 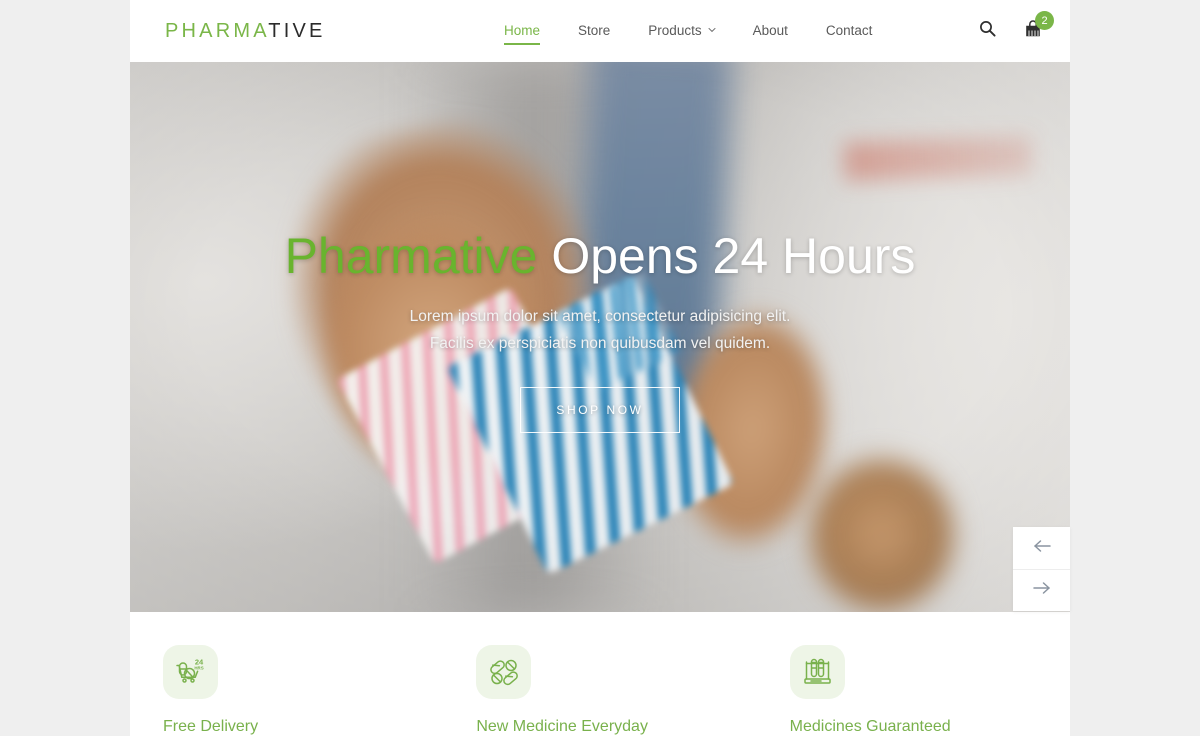 I want to click on cart-count-badge: 2, so click(x=1044, y=20).